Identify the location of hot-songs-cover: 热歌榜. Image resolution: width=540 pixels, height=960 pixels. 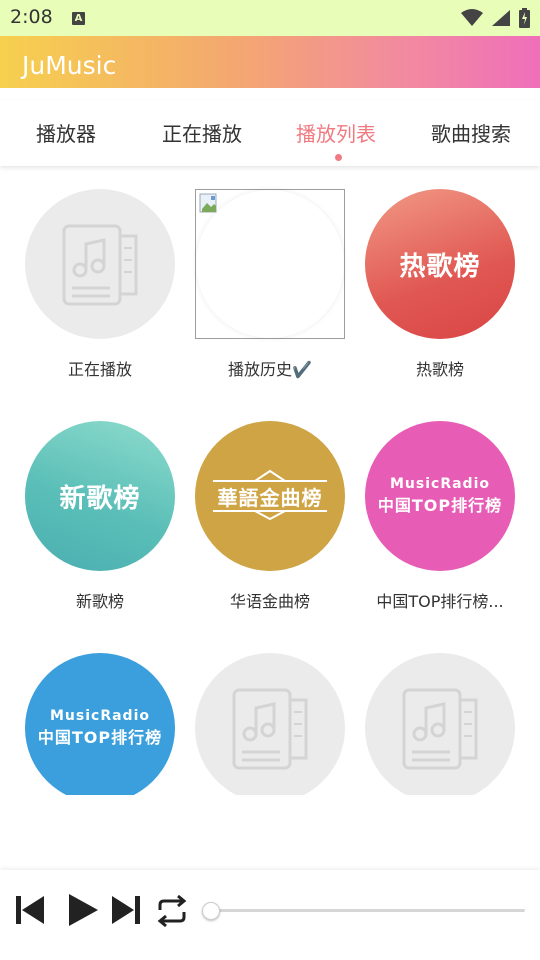
(440, 264).